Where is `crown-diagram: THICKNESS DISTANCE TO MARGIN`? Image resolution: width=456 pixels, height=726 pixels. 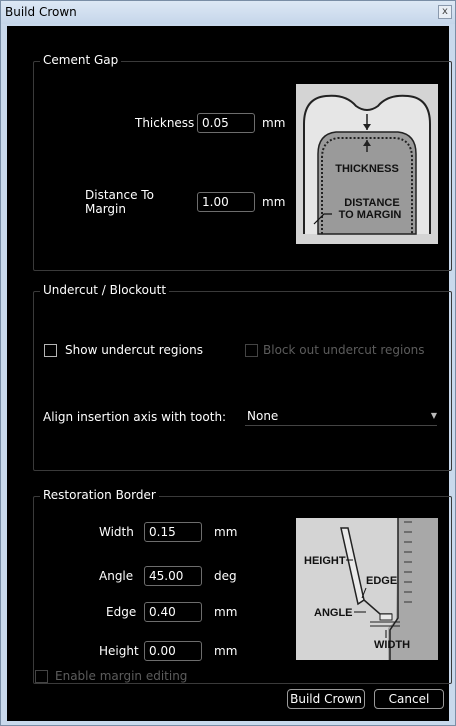 crown-diagram: THICKNESS DISTANCE TO MARGIN is located at coordinates (367, 164).